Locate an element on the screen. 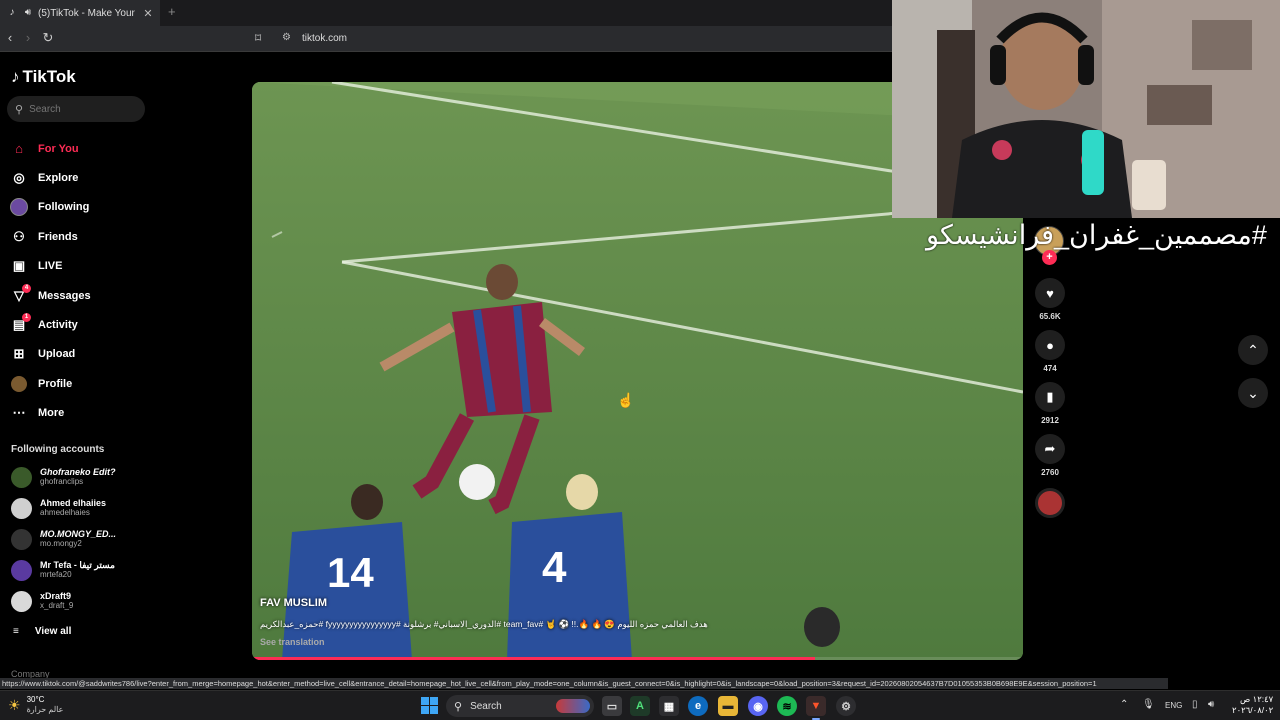  heart-icon: ♥ is located at coordinates (1050, 293).